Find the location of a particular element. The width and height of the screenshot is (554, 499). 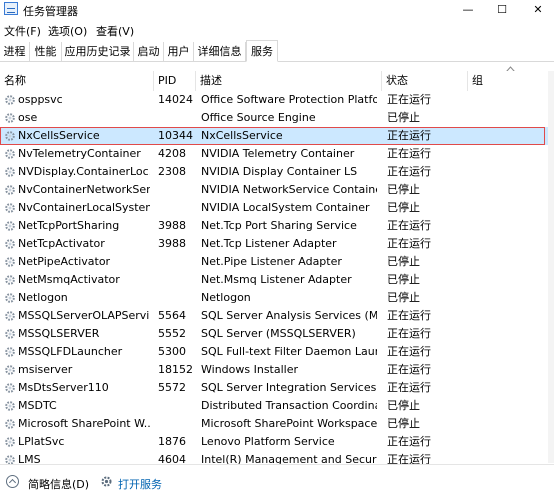

service-name: NvContainerLocalSystem is located at coordinates (84, 207).